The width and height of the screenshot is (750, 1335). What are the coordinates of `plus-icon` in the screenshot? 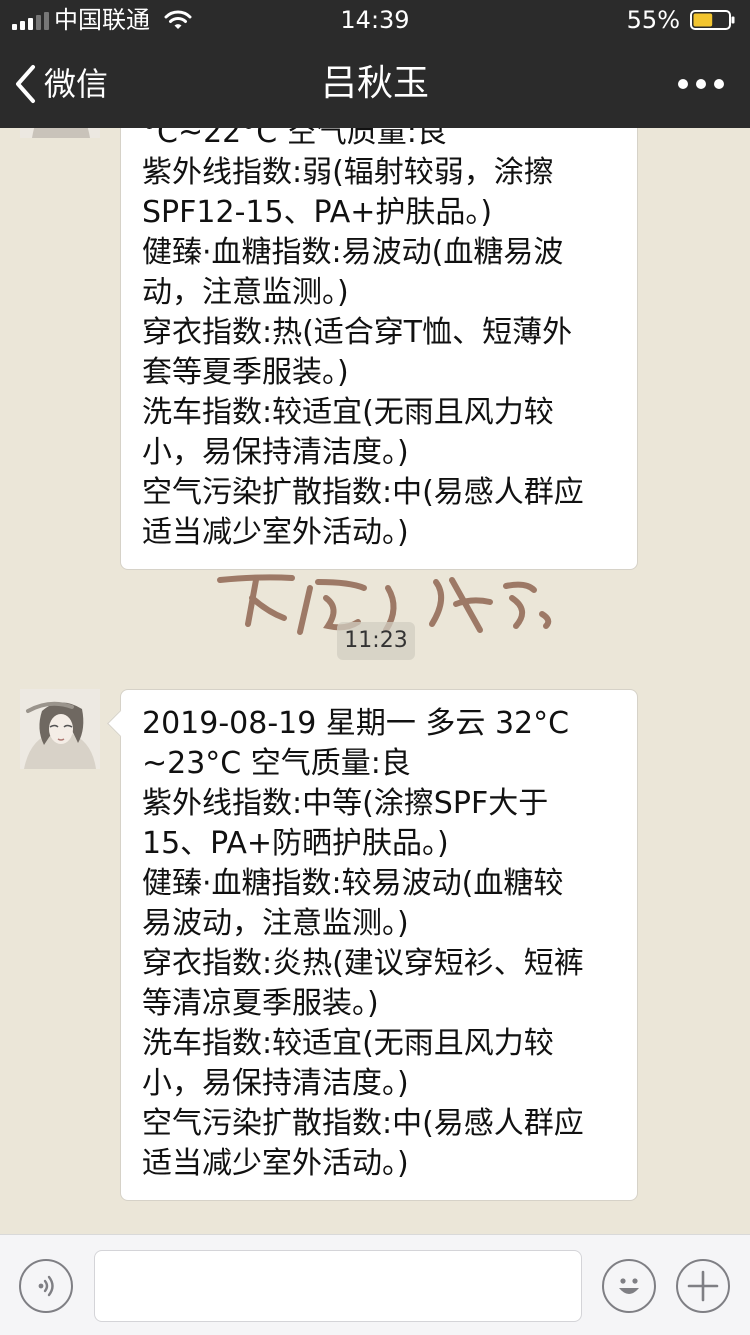 It's located at (703, 1286).